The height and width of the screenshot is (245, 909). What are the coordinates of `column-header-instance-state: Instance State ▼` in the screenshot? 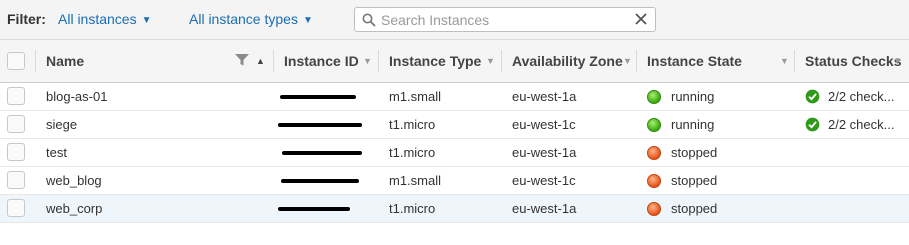 It's located at (716, 61).